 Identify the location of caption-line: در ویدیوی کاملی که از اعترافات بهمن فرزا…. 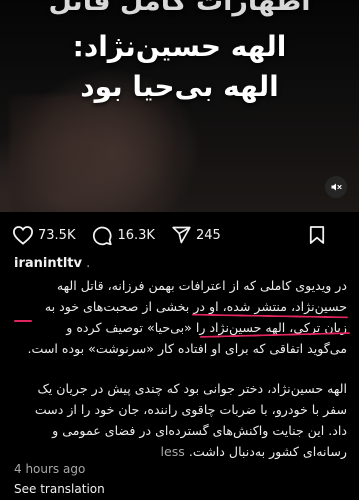
(201, 285).